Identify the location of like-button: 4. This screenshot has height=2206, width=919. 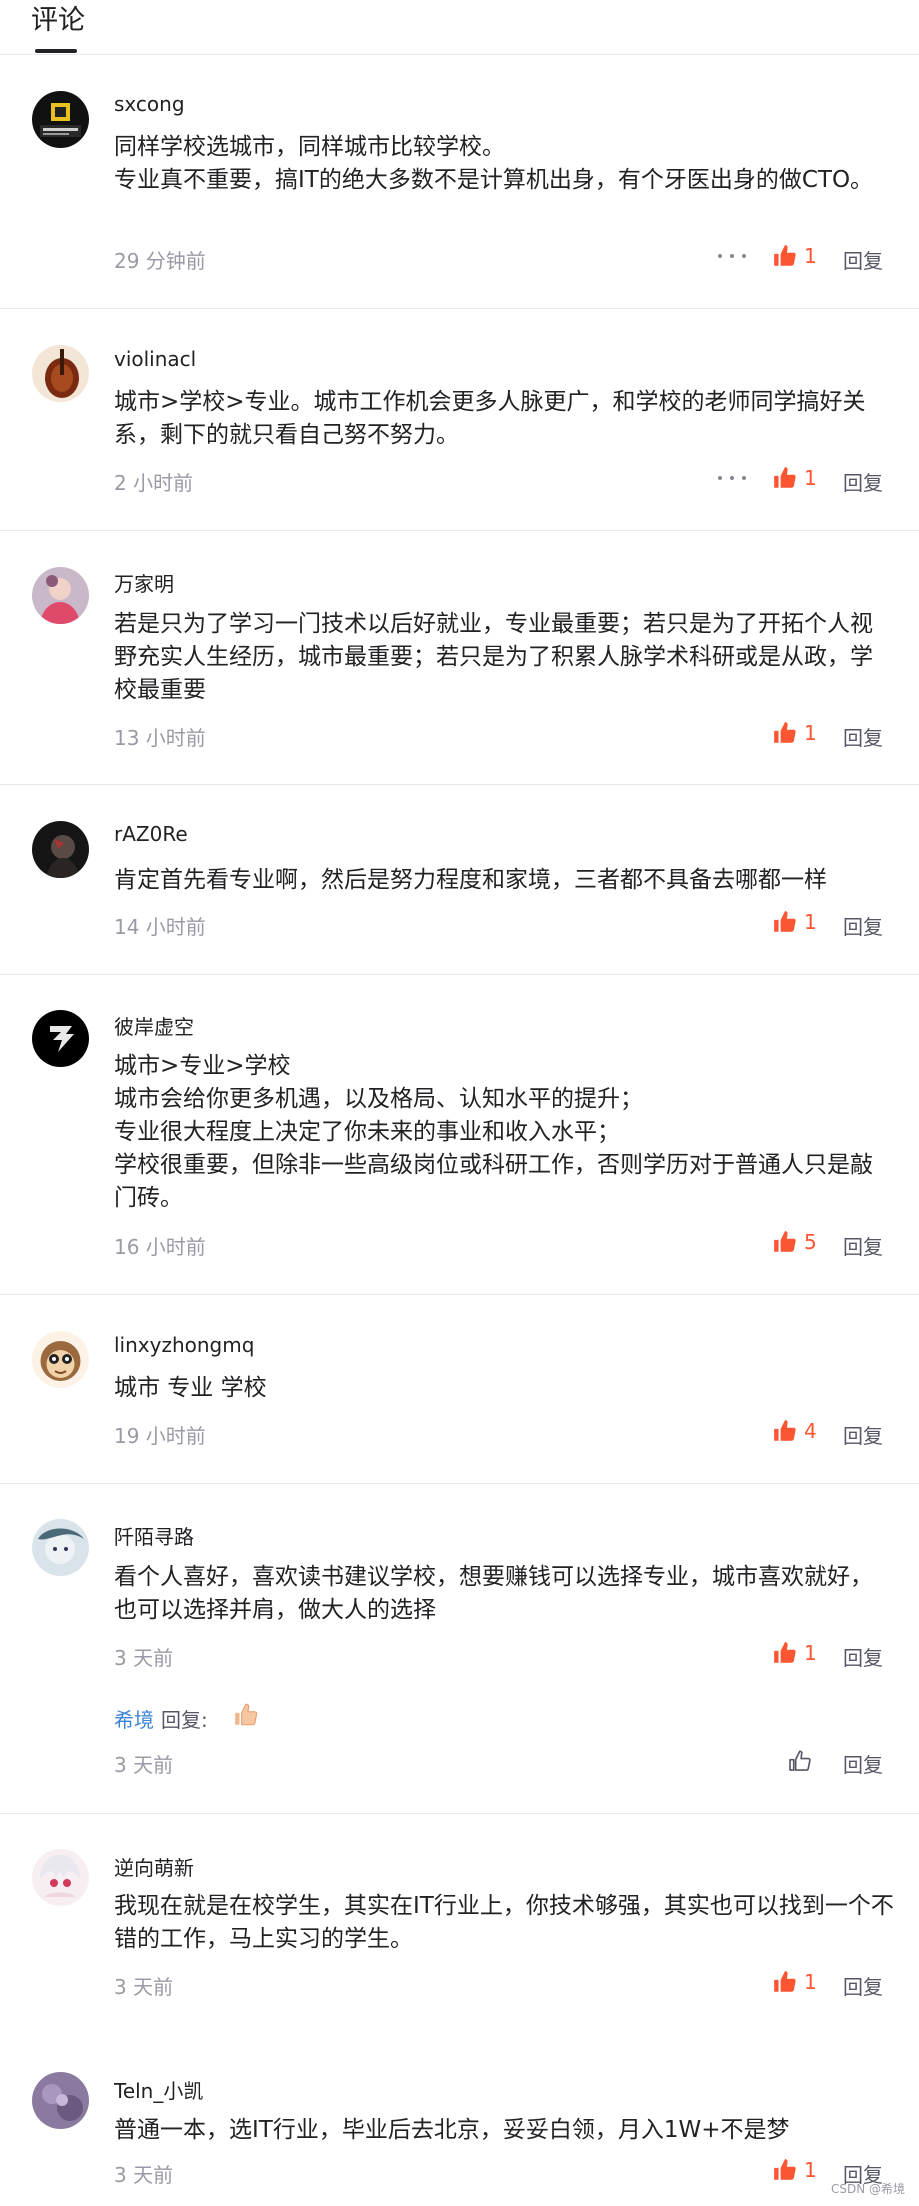
(794, 1431).